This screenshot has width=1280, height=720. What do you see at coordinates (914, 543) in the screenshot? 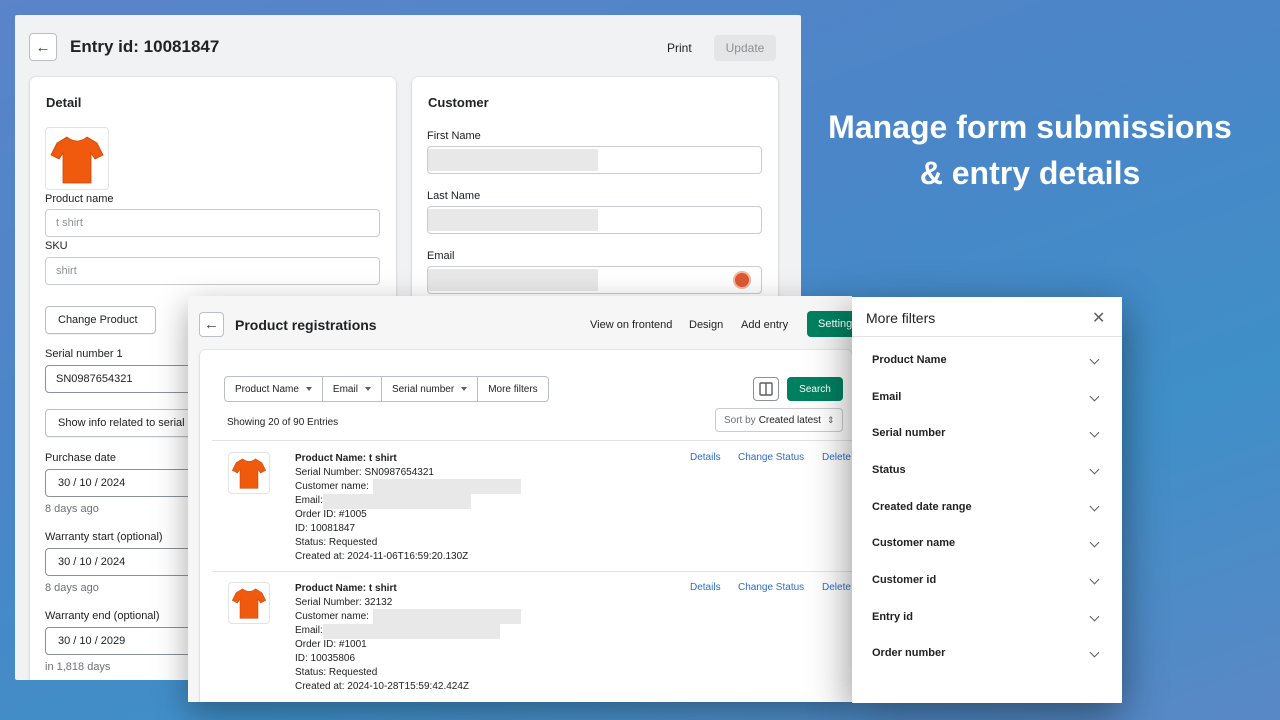
I see `filter-item-label: Customer name` at bounding box center [914, 543].